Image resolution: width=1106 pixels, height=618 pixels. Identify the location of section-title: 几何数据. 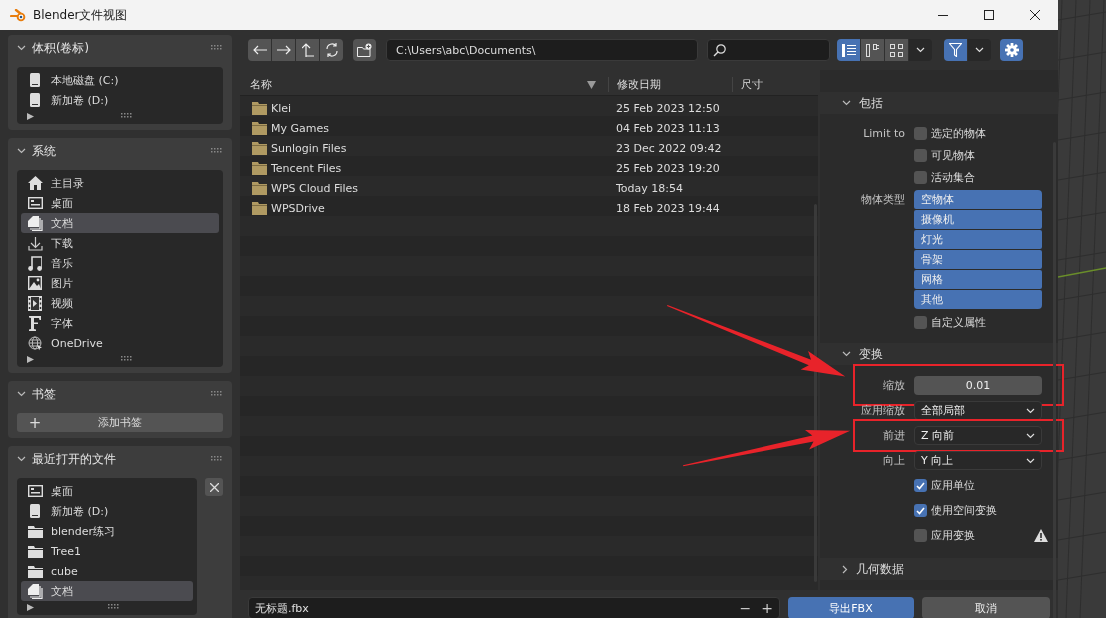
(880, 569).